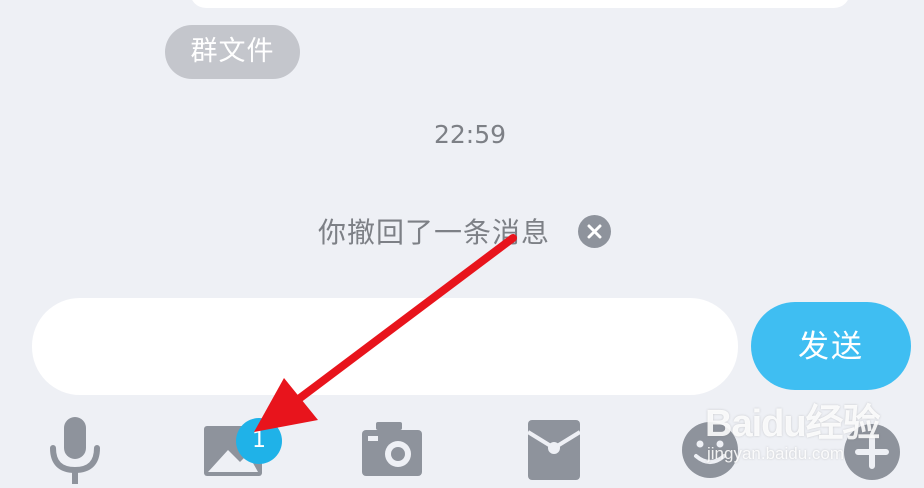 The image size is (924, 488). Describe the element at coordinates (434, 232) in the screenshot. I see `recall-notice-text: 你撤回了一条消息` at that location.